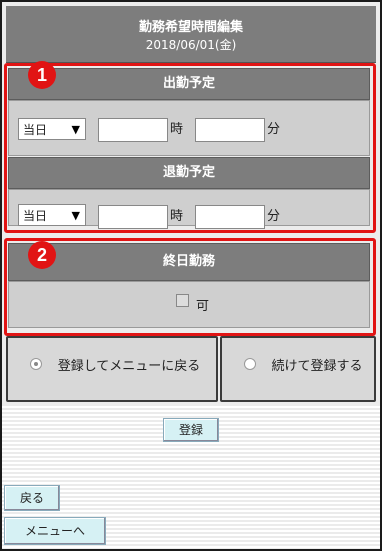  What do you see at coordinates (191, 45) in the screenshot?
I see `page-date: 2018/06/01(金)` at bounding box center [191, 45].